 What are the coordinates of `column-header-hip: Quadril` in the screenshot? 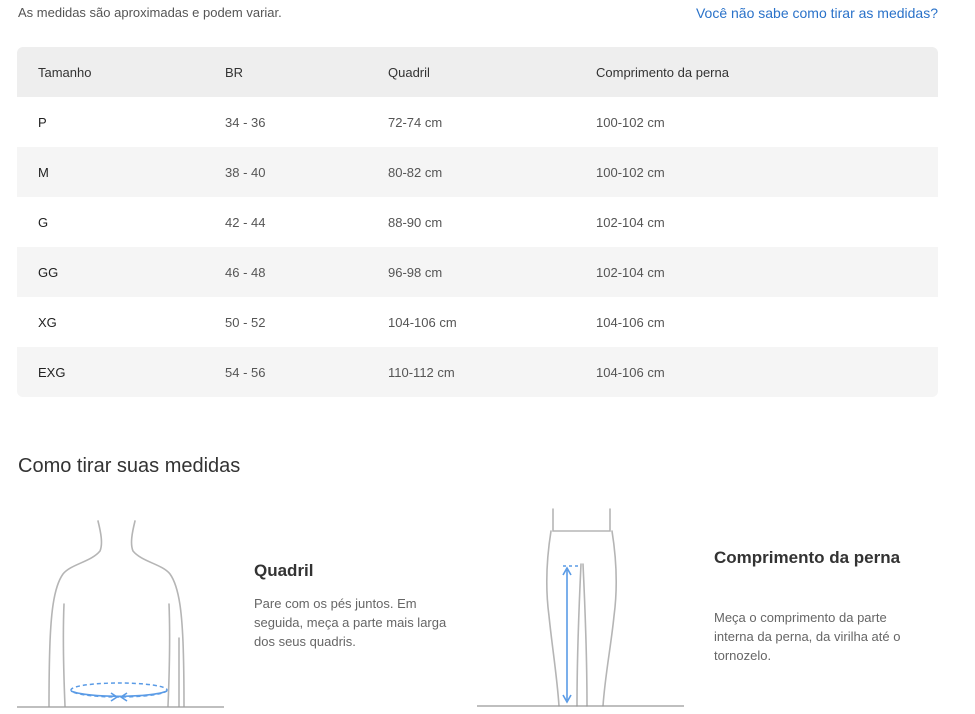 It's located at (409, 72).